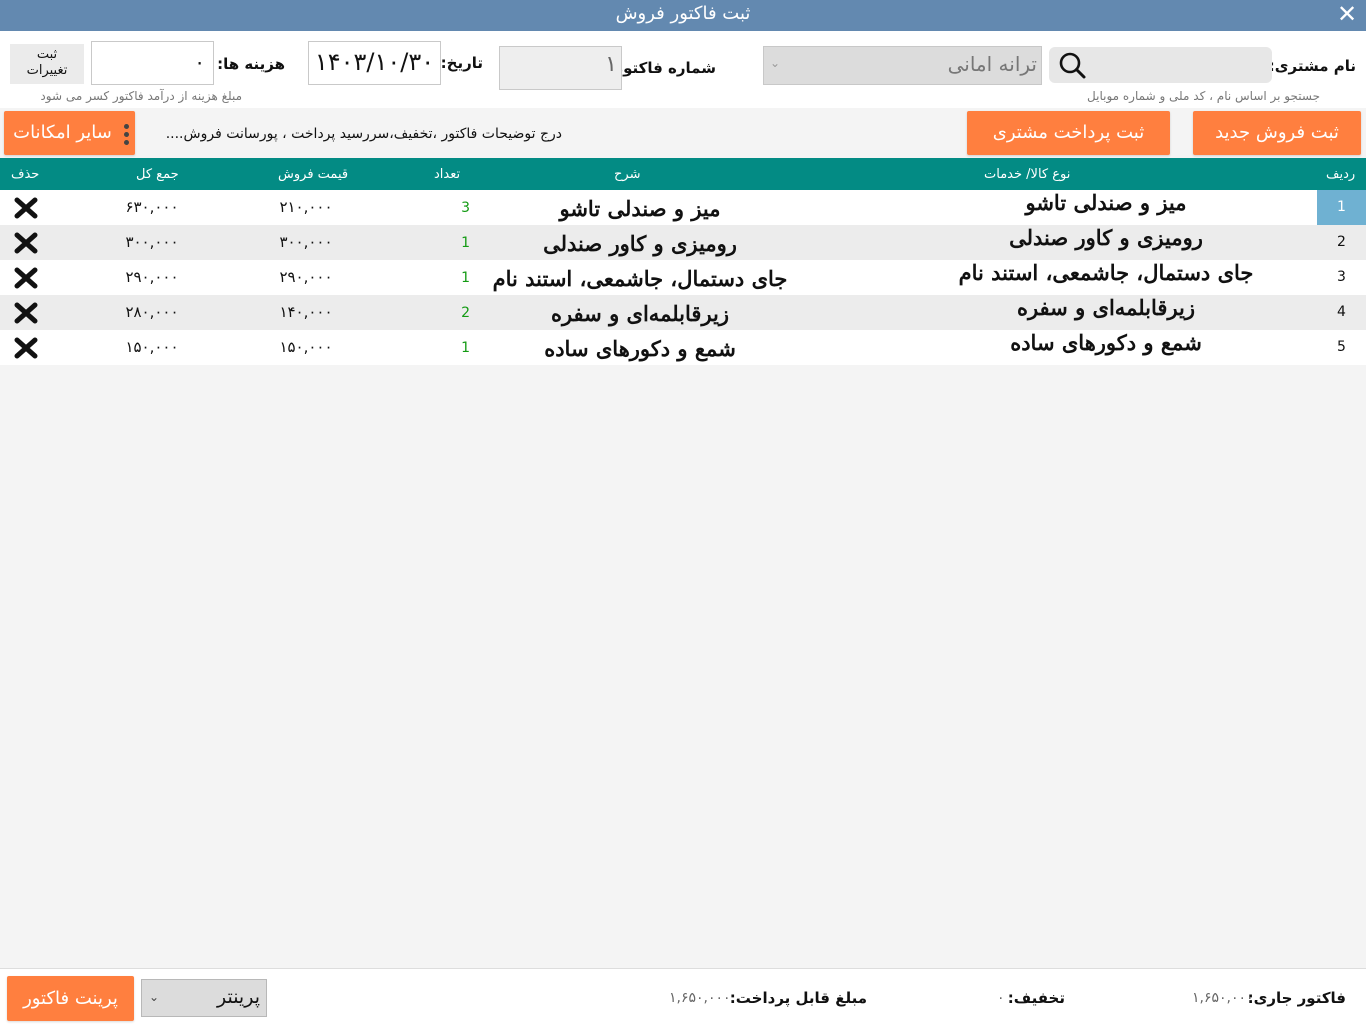  I want to click on customer-selected-value: ترانه امانی, so click(992, 64).